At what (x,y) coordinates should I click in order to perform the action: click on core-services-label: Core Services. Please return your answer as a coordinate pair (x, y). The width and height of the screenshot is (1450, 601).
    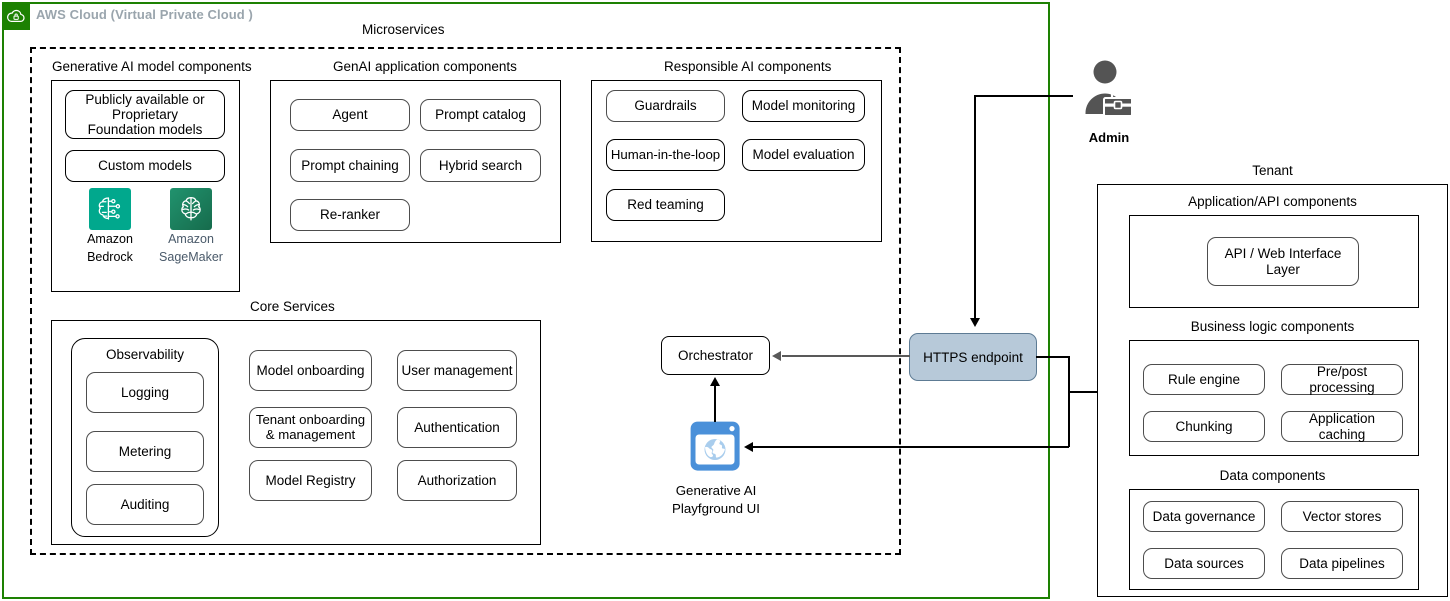
    Looking at the image, I should click on (292, 306).